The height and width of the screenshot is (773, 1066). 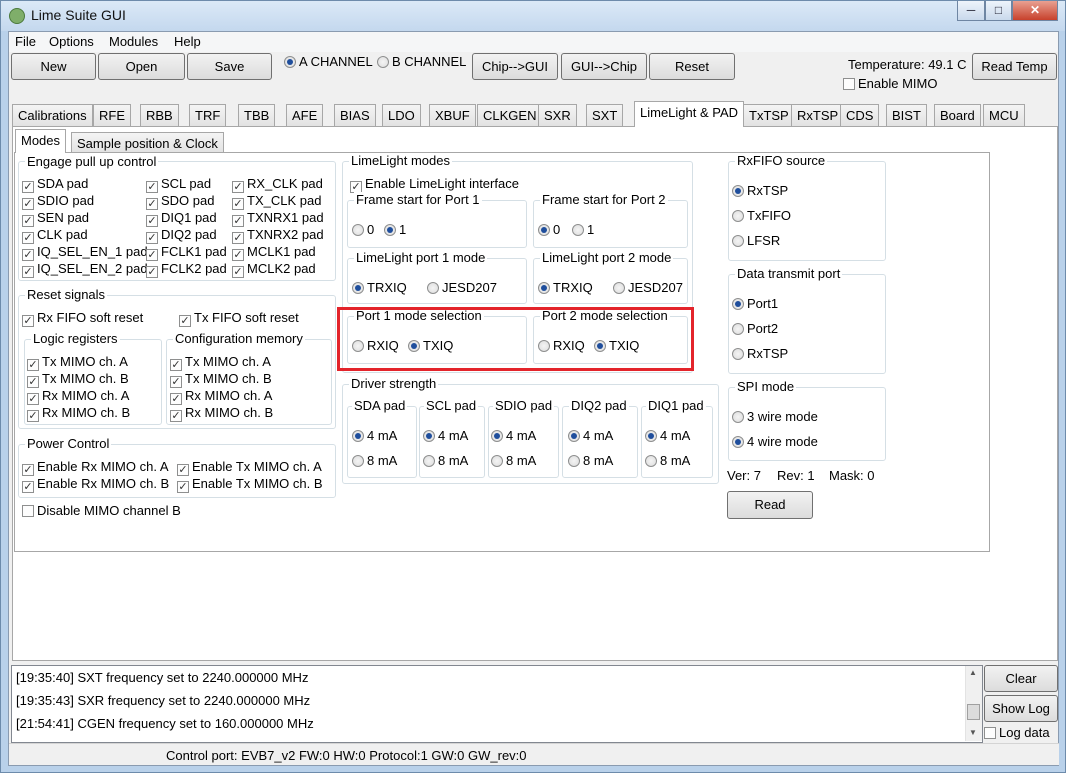 What do you see at coordinates (549, 229) in the screenshot?
I see `fs2-0-radio: 0` at bounding box center [549, 229].